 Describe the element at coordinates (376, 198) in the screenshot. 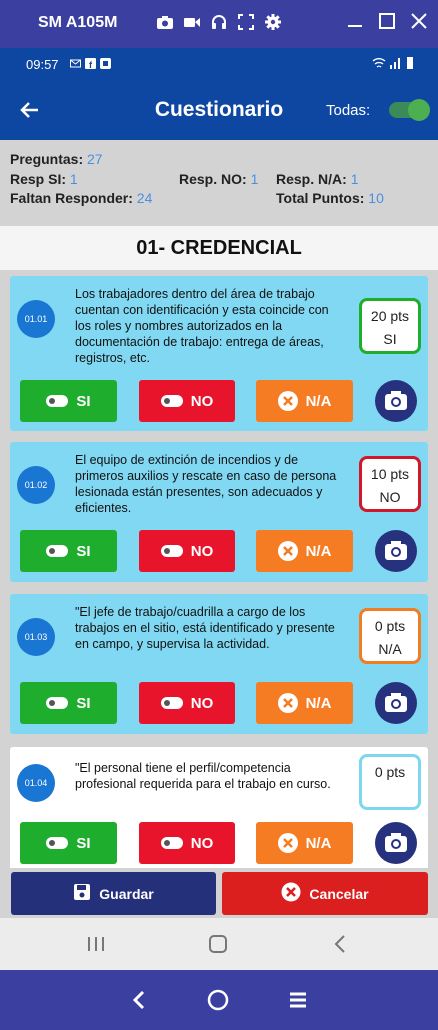

I see `total-value: 10` at that location.